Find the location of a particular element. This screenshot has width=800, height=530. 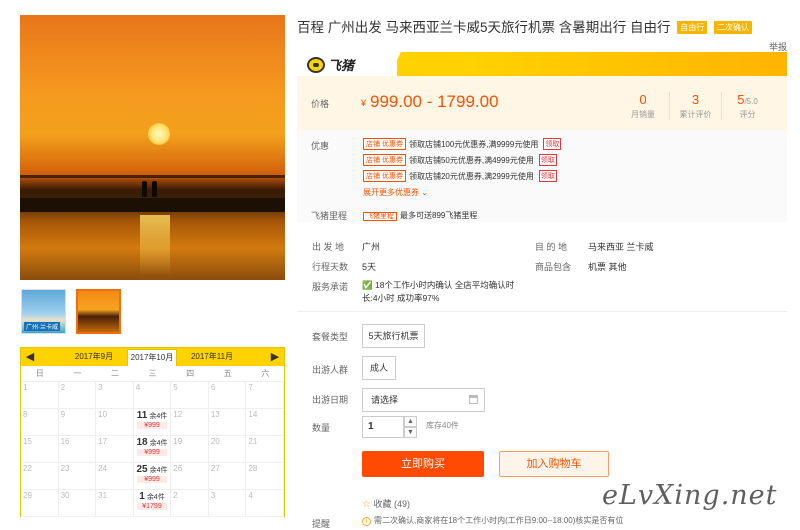

stats-row: 0 月销量 3 累计评价 5/5.0 评分 is located at coordinates (695, 106).